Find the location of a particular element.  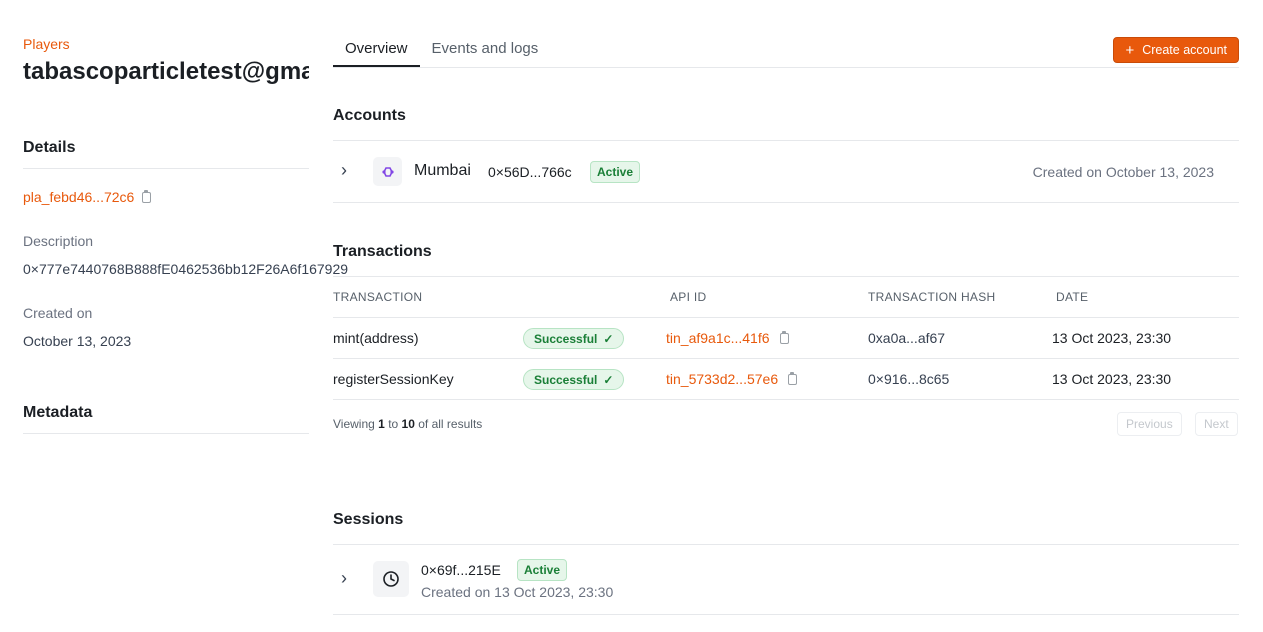

viewing-prefix: Viewing is located at coordinates (354, 424).